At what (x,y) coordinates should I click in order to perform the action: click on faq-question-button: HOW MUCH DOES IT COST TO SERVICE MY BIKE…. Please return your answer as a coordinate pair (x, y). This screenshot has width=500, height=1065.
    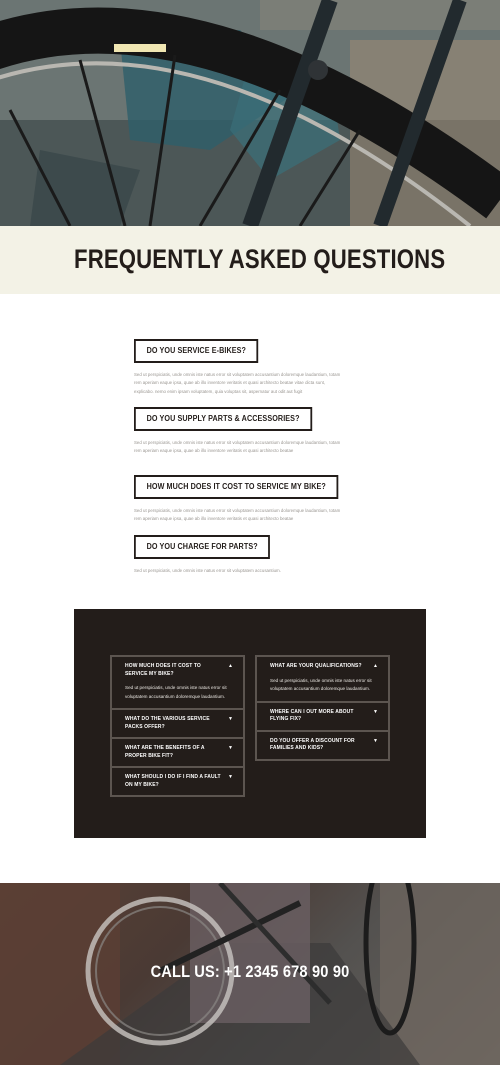
    Looking at the image, I should click on (236, 487).